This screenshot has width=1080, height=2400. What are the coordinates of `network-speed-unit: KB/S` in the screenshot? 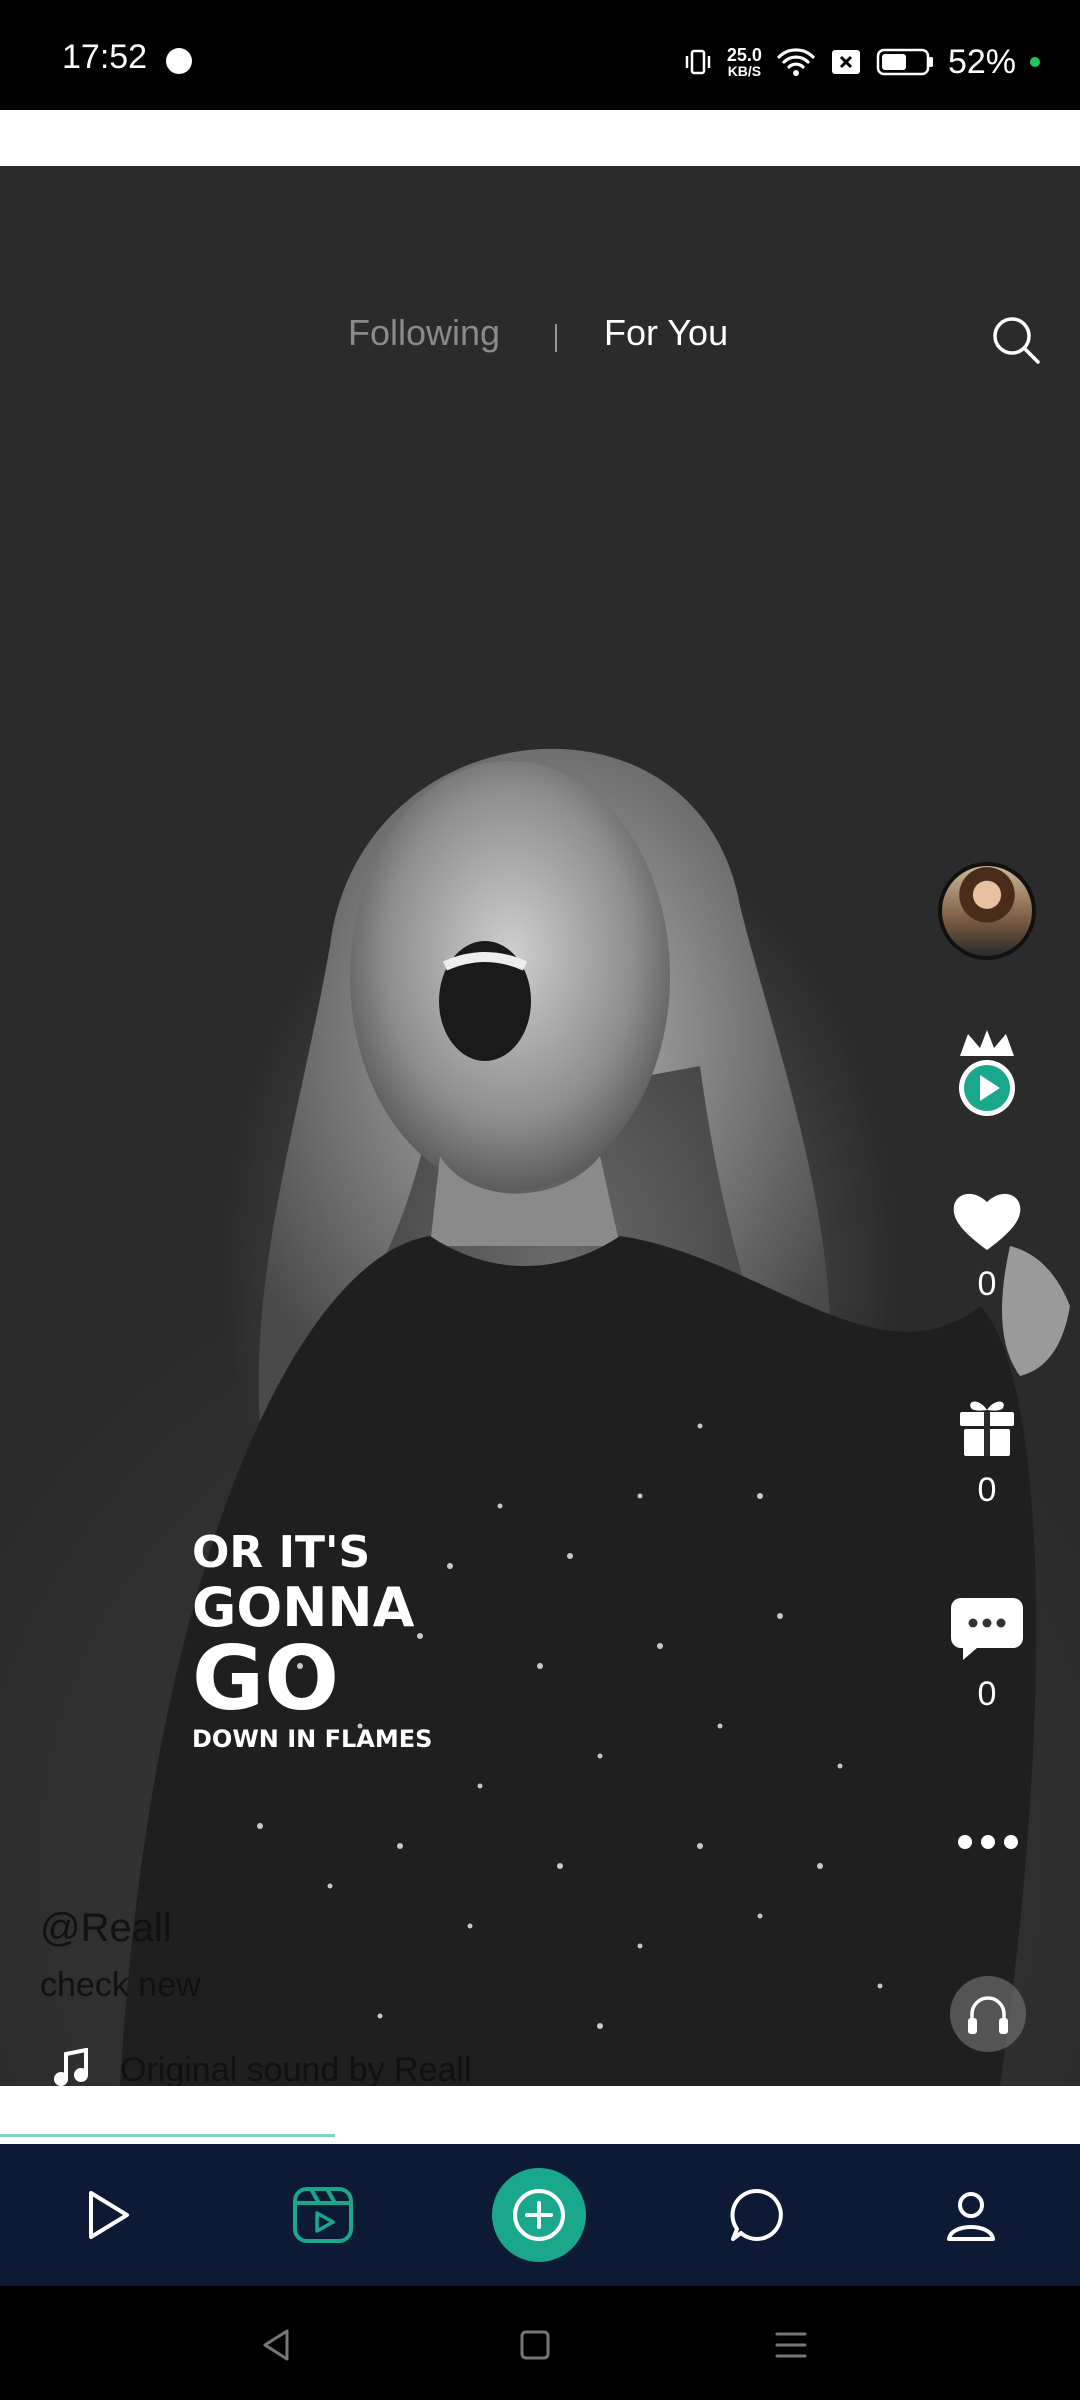 It's located at (744, 71).